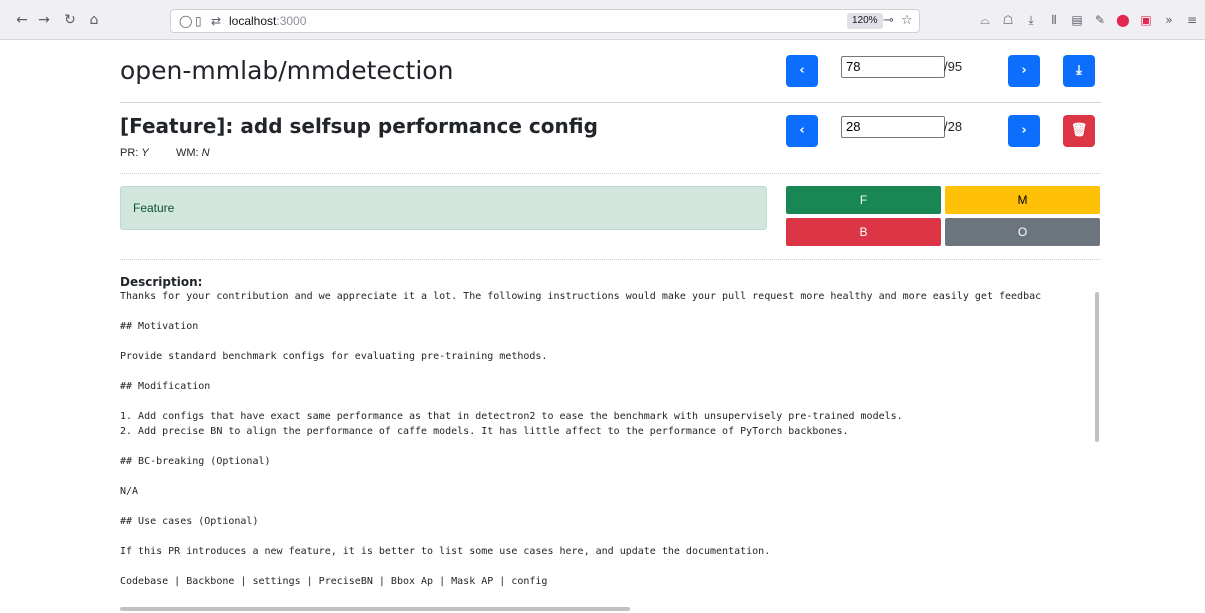 Image resolution: width=1205 pixels, height=613 pixels. I want to click on zoom-level: 120%, so click(865, 21).